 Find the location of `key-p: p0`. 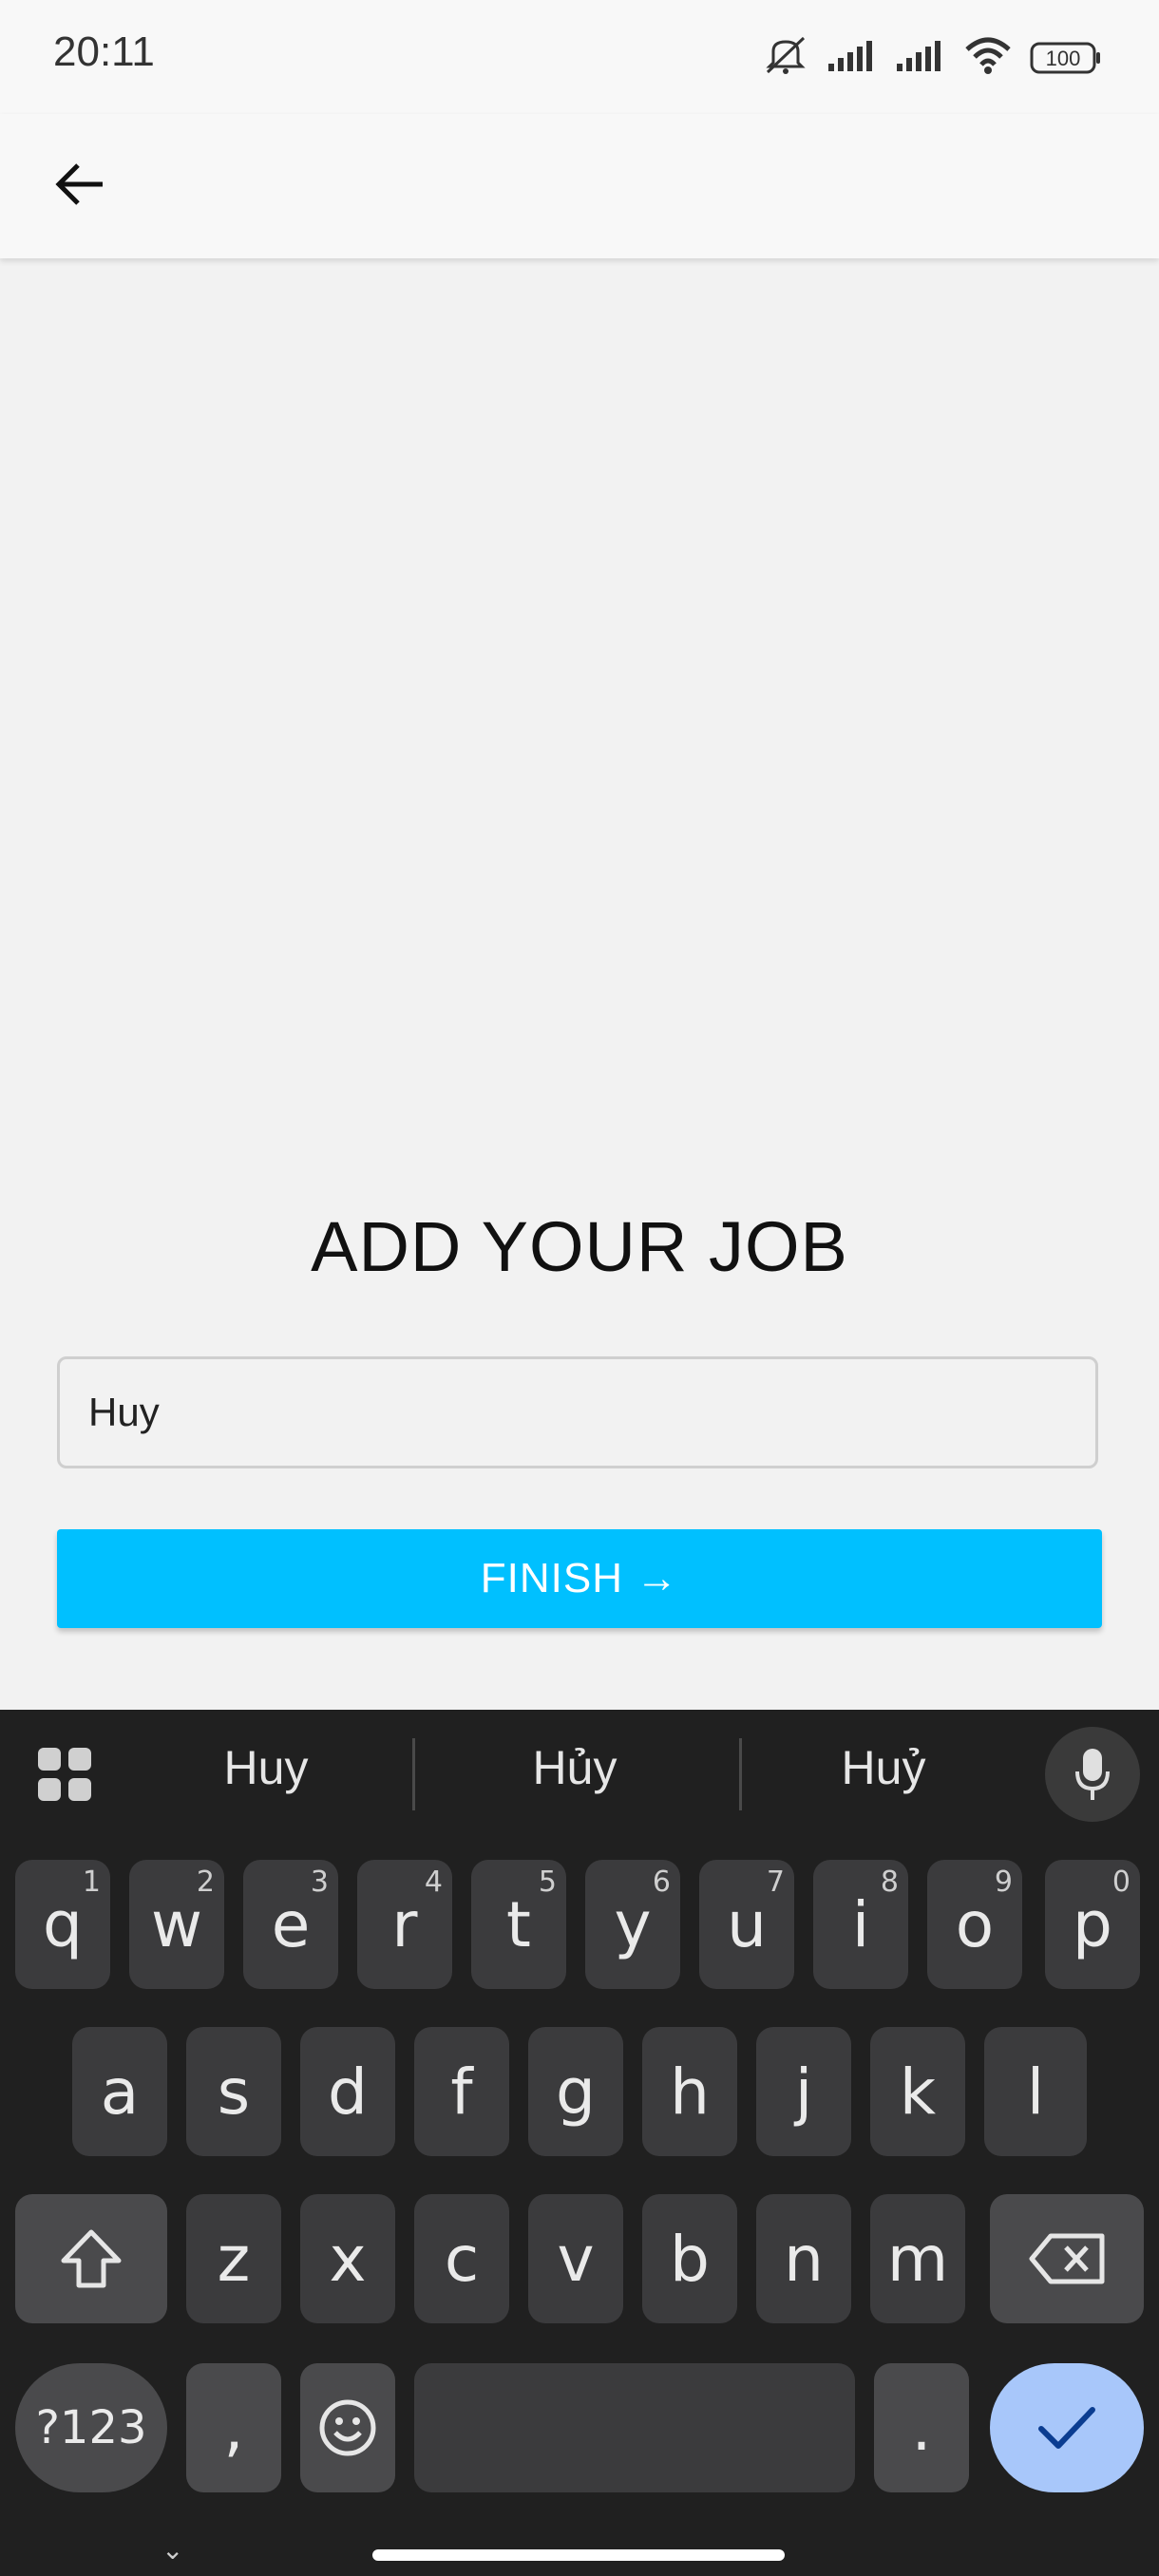

key-p: p0 is located at coordinates (1092, 1924).